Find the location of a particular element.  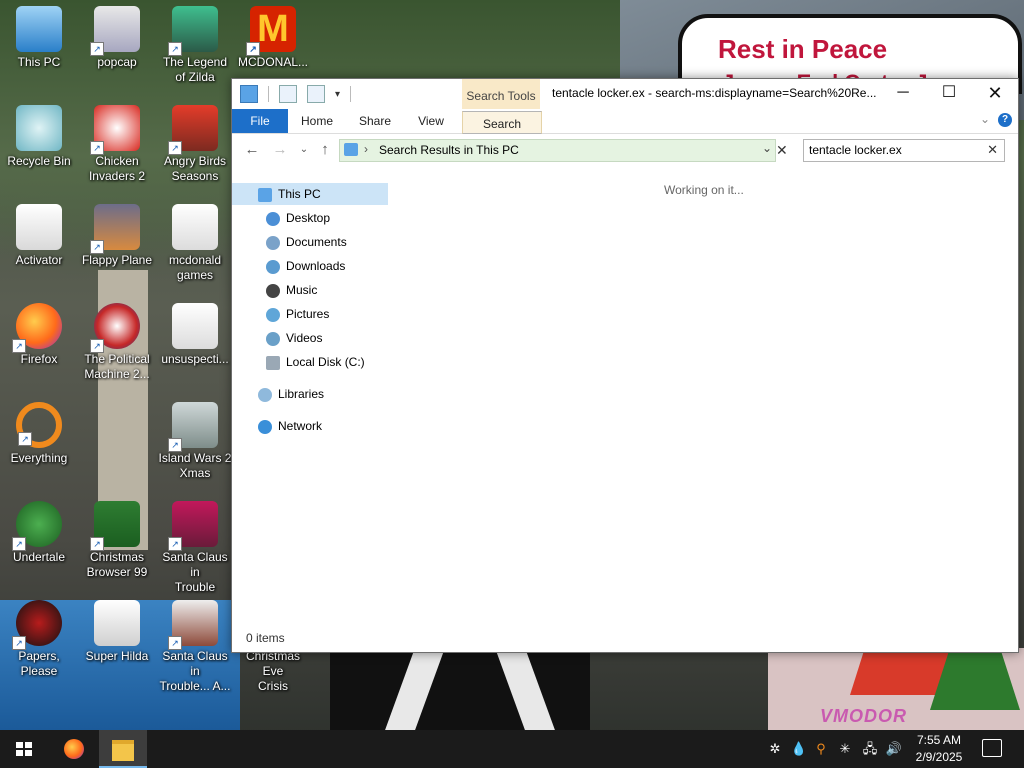

desktop-icon-legend-of-zilda: ↗ The Legend of Zilda is located at coordinates (195, 45).